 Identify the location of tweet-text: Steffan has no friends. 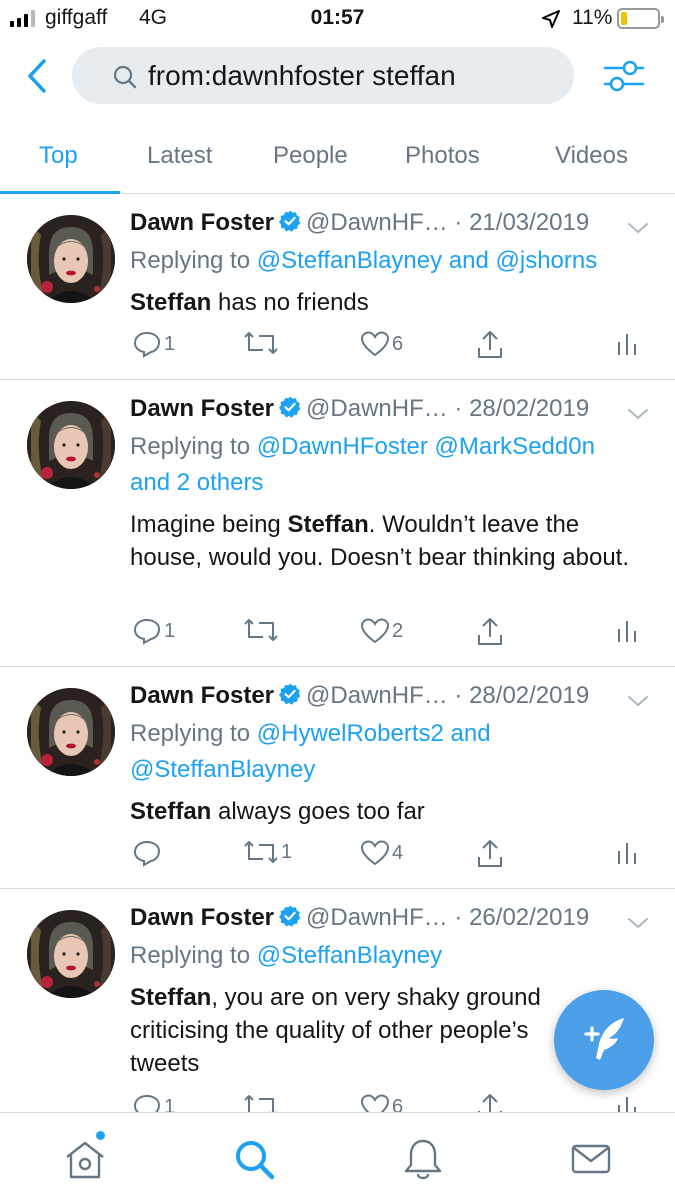
(385, 302).